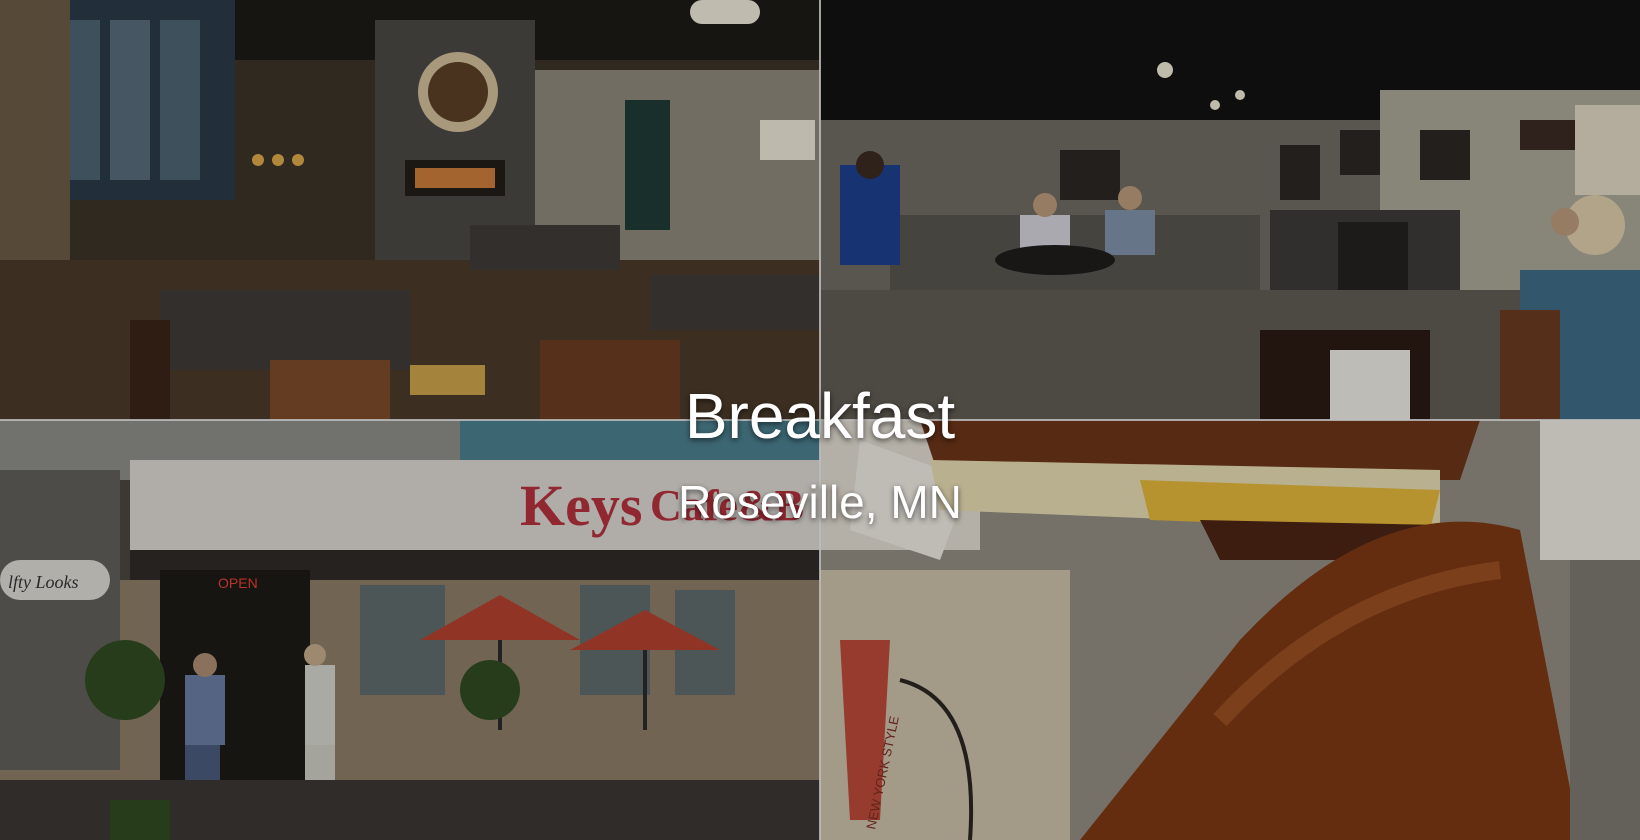 The height and width of the screenshot is (840, 1640). I want to click on collage-horizontal-divider, so click(820, 420).